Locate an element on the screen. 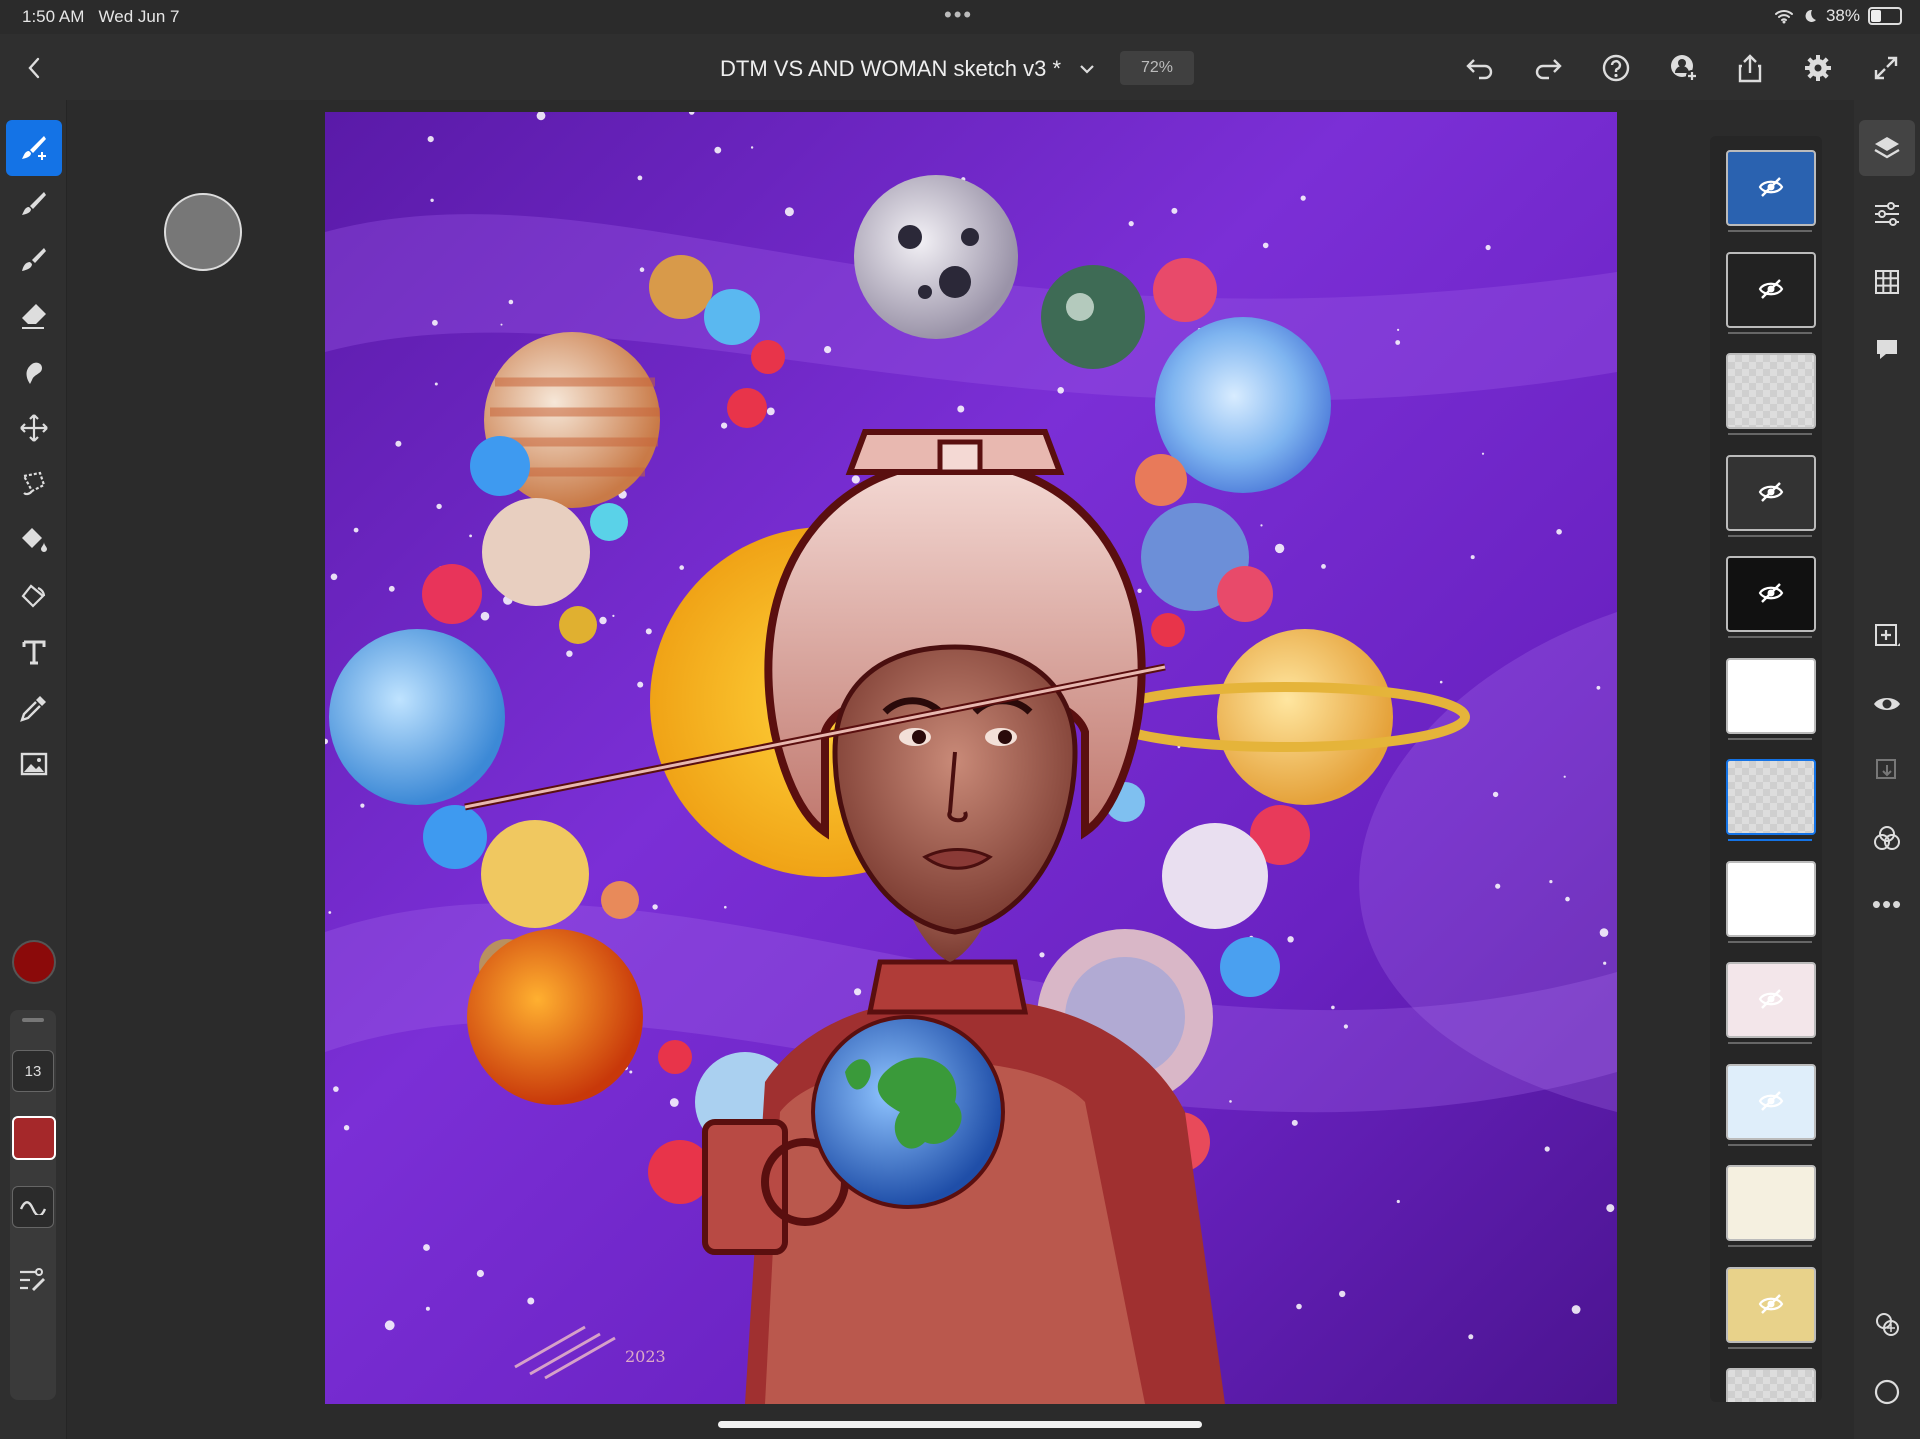  brush-options-button is located at coordinates (32, 1280).